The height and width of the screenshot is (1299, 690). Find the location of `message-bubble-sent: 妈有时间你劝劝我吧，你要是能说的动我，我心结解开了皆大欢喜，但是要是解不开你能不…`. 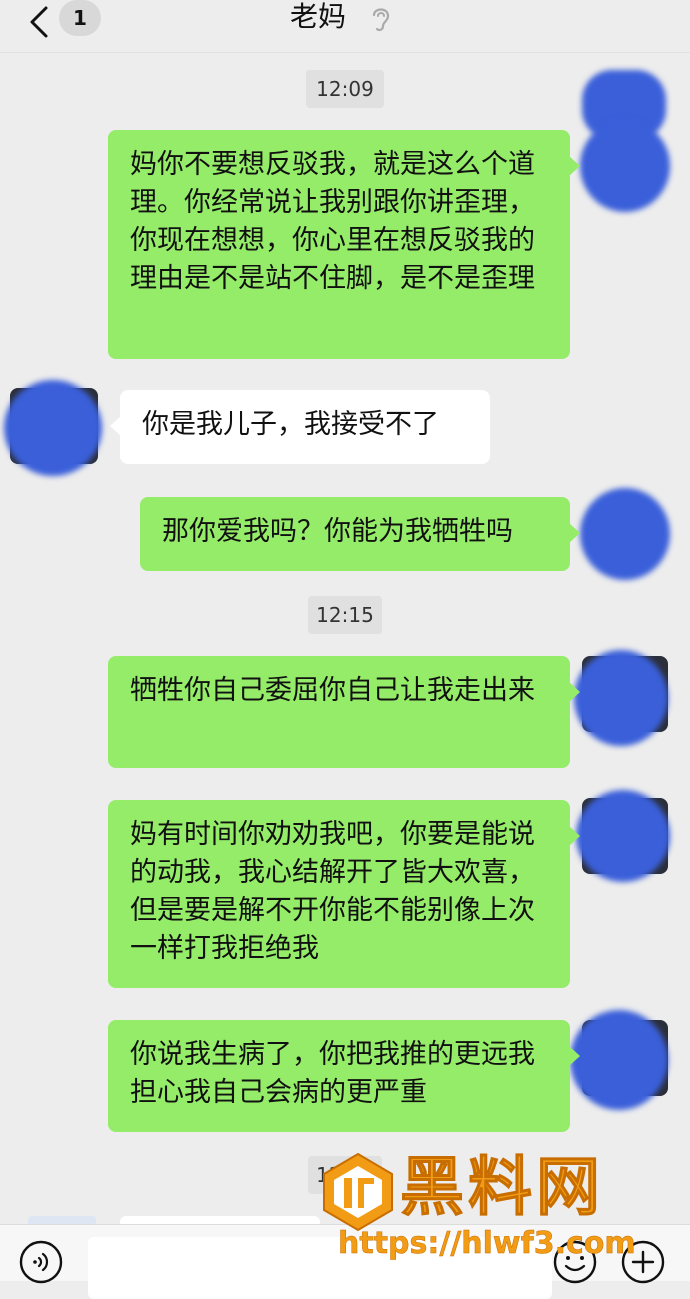

message-bubble-sent: 妈有时间你劝劝我吧，你要是能说的动我，我心结解开了皆大欢喜，但是要是解不开你能不… is located at coordinates (344, 894).